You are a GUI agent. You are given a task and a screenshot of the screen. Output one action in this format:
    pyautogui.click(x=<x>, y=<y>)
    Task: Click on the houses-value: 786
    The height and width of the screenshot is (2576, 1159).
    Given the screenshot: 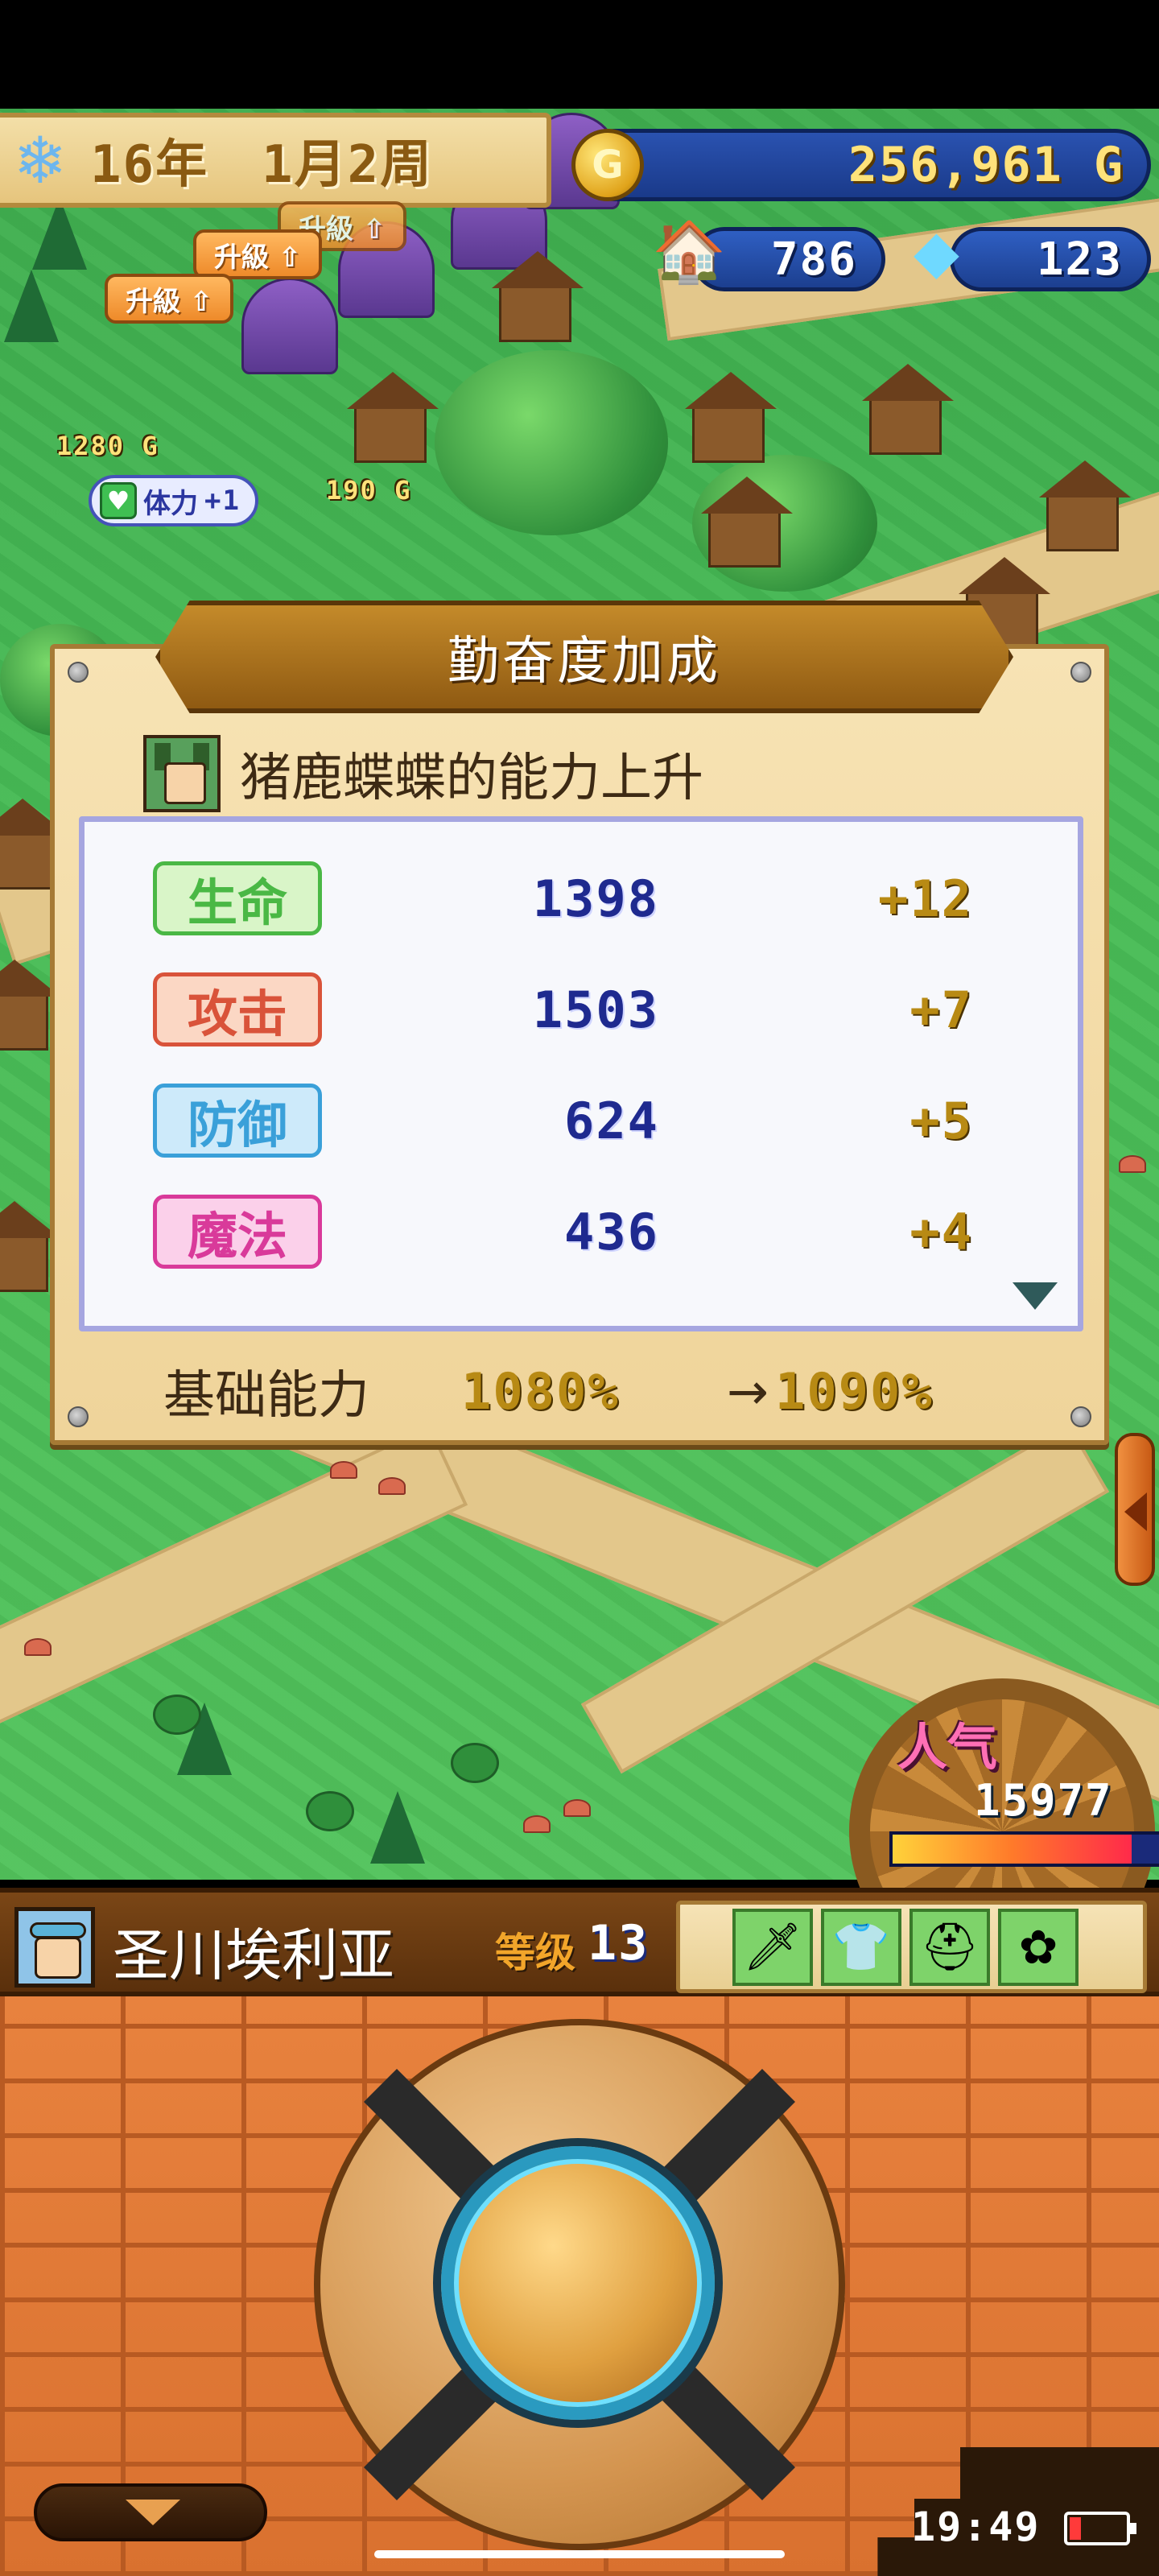 What is the action you would take?
    pyautogui.click(x=813, y=259)
    